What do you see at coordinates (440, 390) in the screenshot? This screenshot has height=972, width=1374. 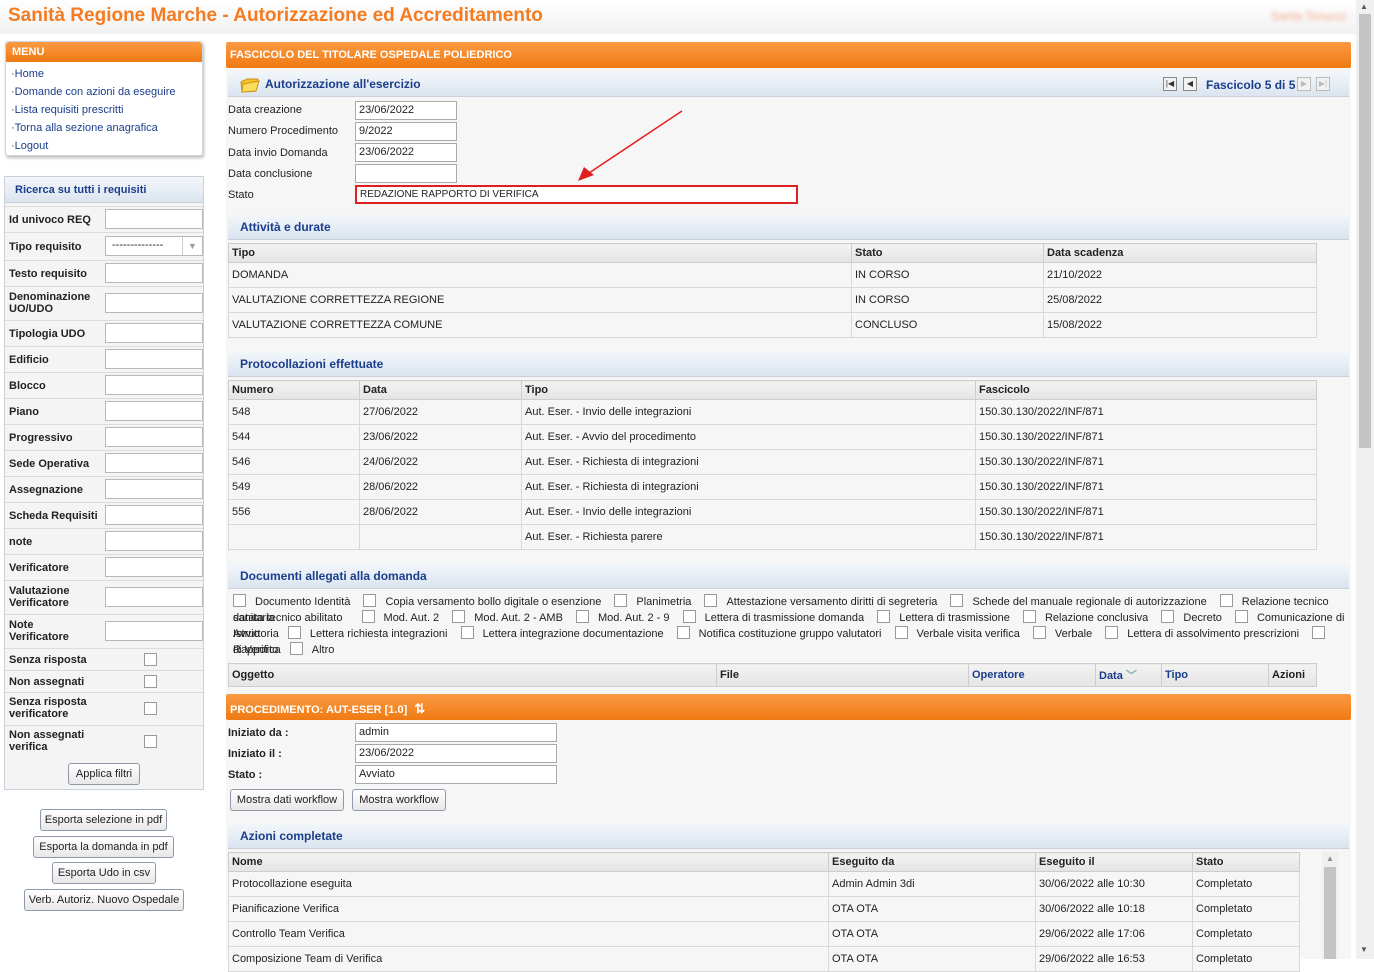 I see `col-header: Data` at bounding box center [440, 390].